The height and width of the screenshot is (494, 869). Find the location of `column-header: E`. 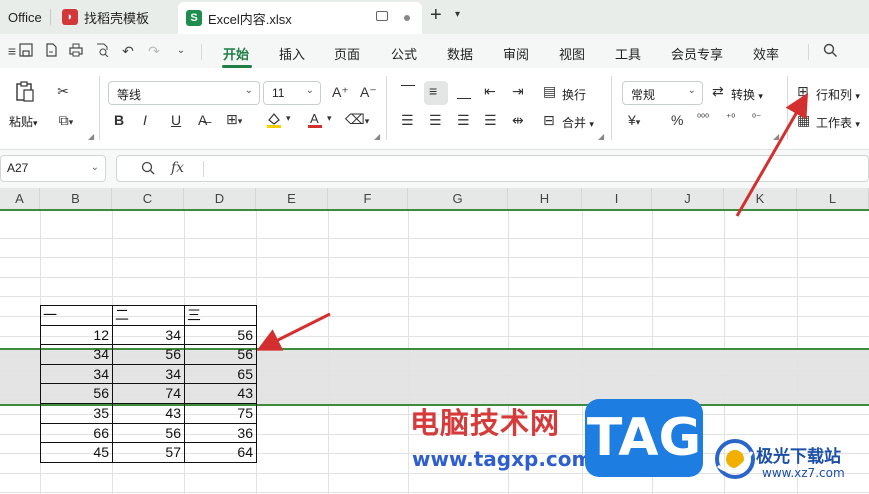

column-header: E is located at coordinates (292, 199).